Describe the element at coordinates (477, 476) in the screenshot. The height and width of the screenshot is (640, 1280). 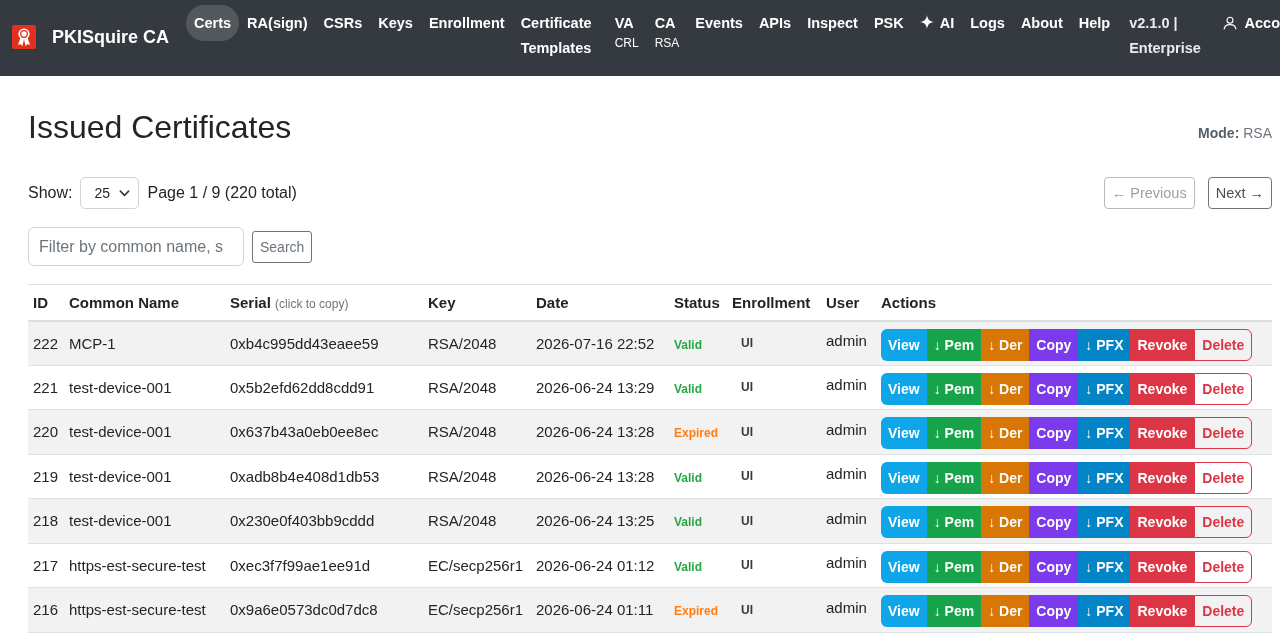
I see `table-cell: RSA/2048` at that location.